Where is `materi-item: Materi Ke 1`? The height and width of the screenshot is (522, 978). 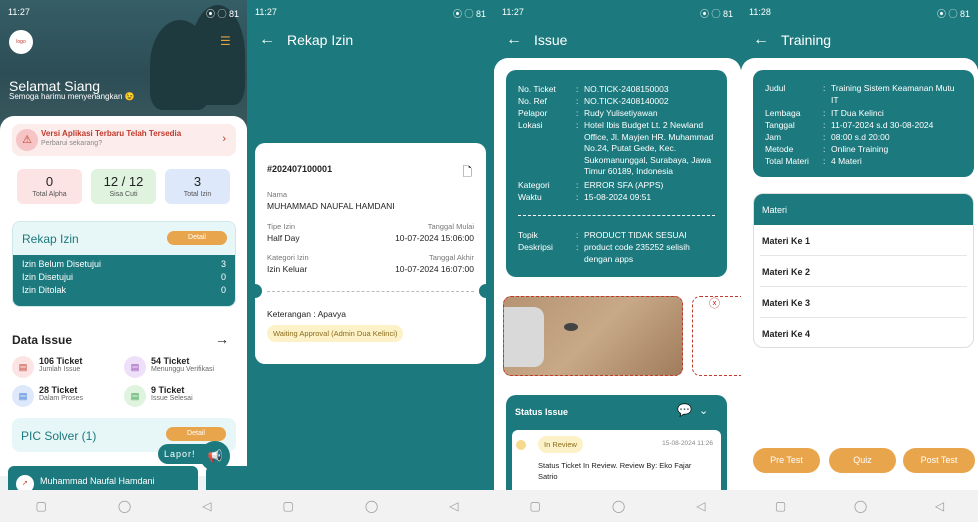
materi-item: Materi Ke 1 is located at coordinates (863, 240).